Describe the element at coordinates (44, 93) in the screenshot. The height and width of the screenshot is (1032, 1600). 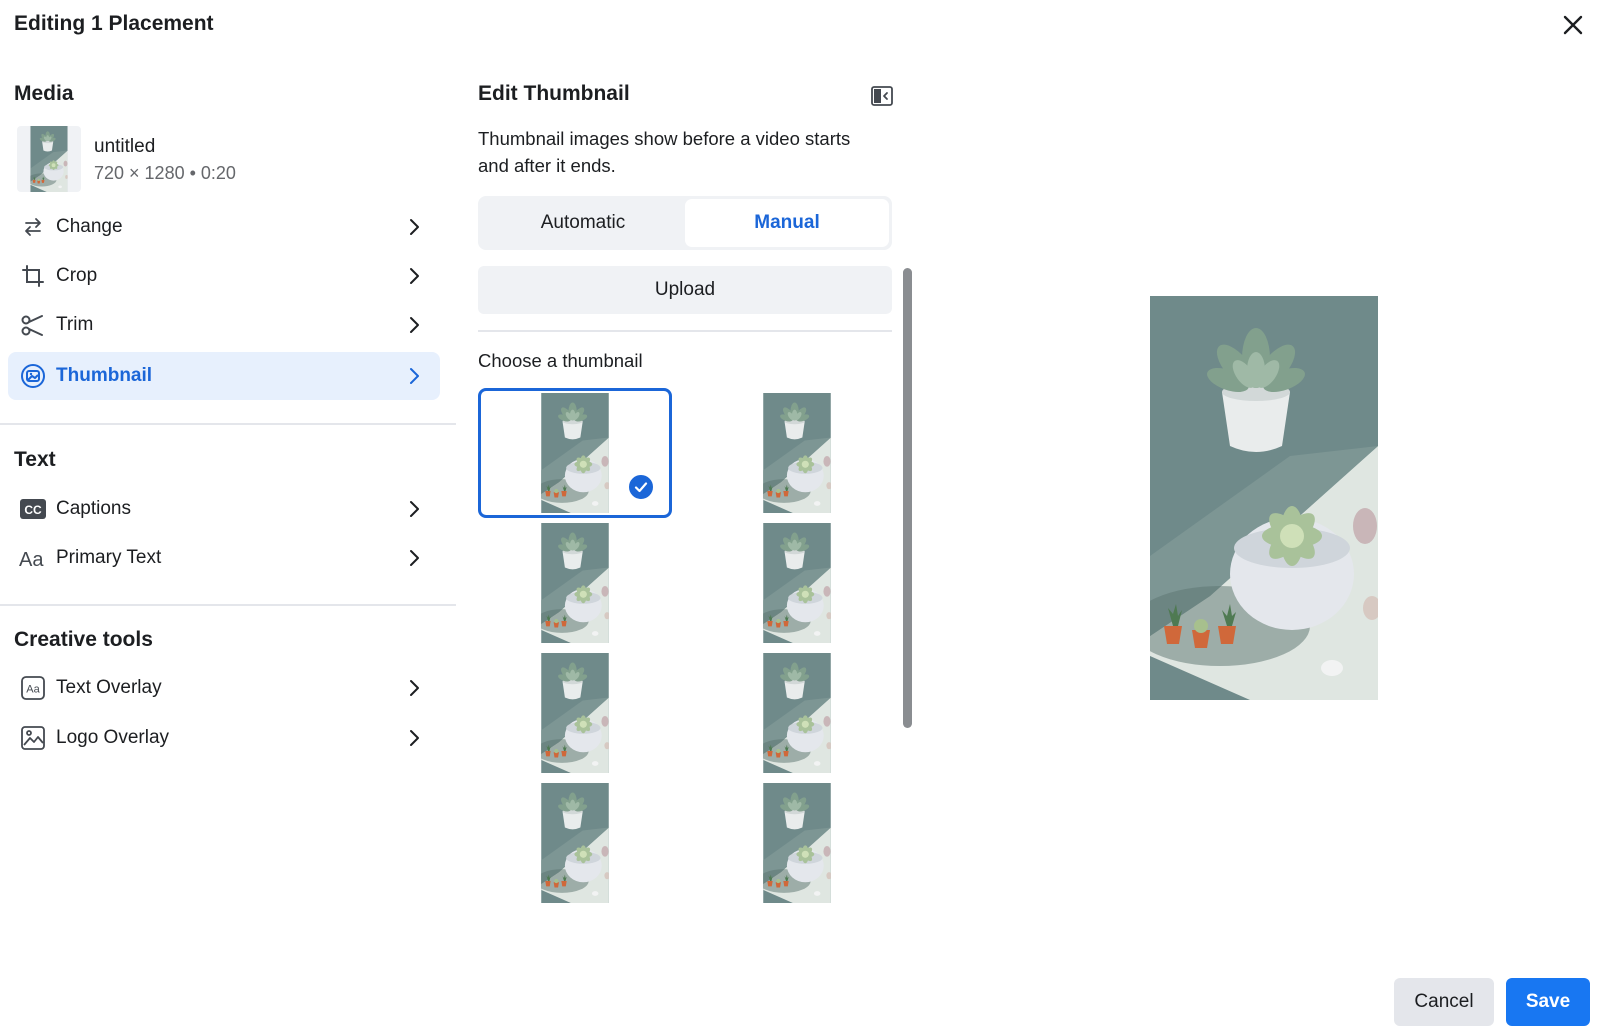
I see `media-heading: Media` at that location.